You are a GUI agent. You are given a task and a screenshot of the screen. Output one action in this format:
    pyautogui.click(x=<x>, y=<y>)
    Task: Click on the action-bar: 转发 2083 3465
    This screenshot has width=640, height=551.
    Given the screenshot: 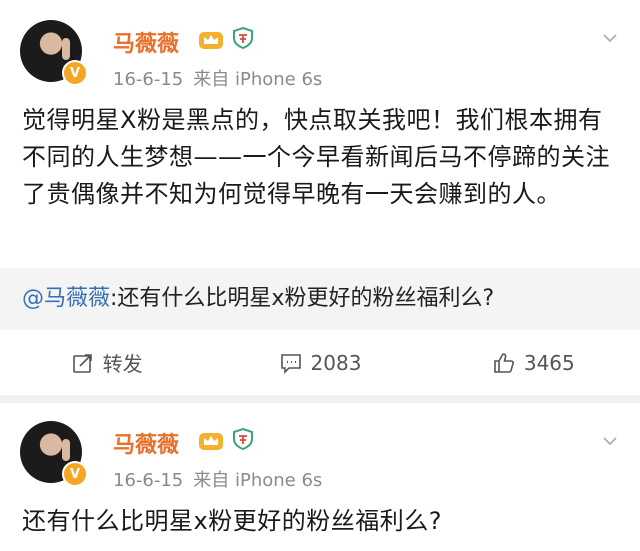 What is the action you would take?
    pyautogui.click(x=320, y=362)
    